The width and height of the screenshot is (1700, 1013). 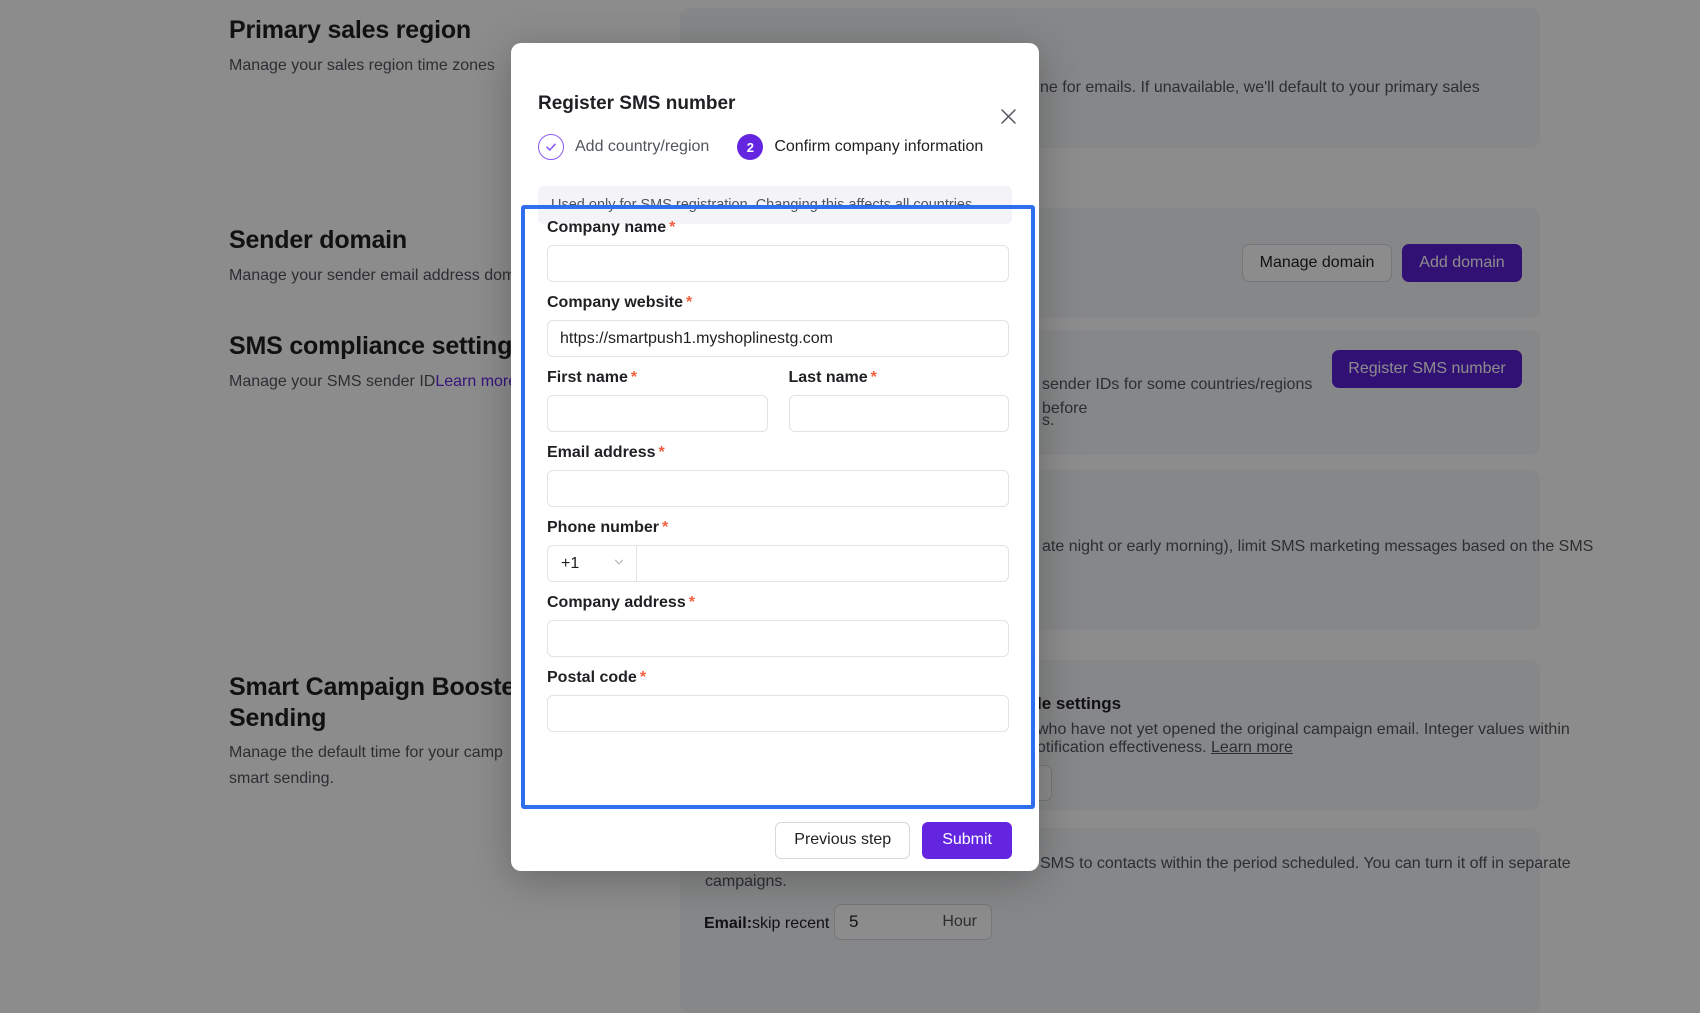 What do you see at coordinates (587, 377) in the screenshot?
I see `first-name-label-text: First name` at bounding box center [587, 377].